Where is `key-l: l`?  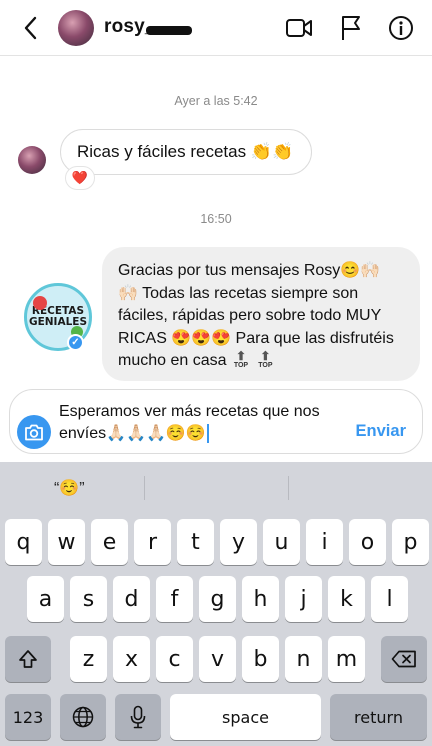
key-l: l is located at coordinates (389, 599).